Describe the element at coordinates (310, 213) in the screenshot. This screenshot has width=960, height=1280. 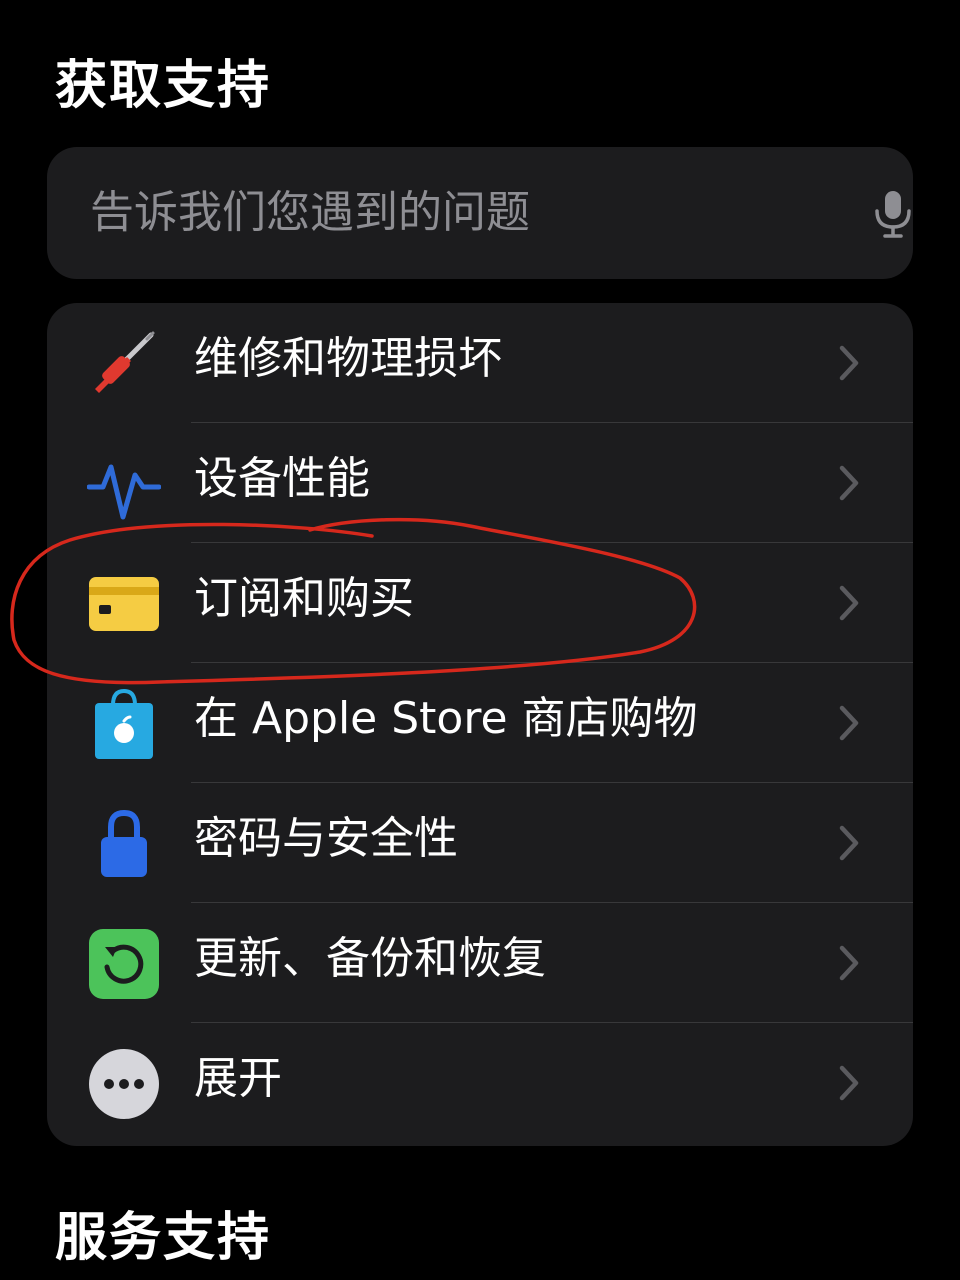
I see `search-input: 告诉我们您遇到的问题` at that location.